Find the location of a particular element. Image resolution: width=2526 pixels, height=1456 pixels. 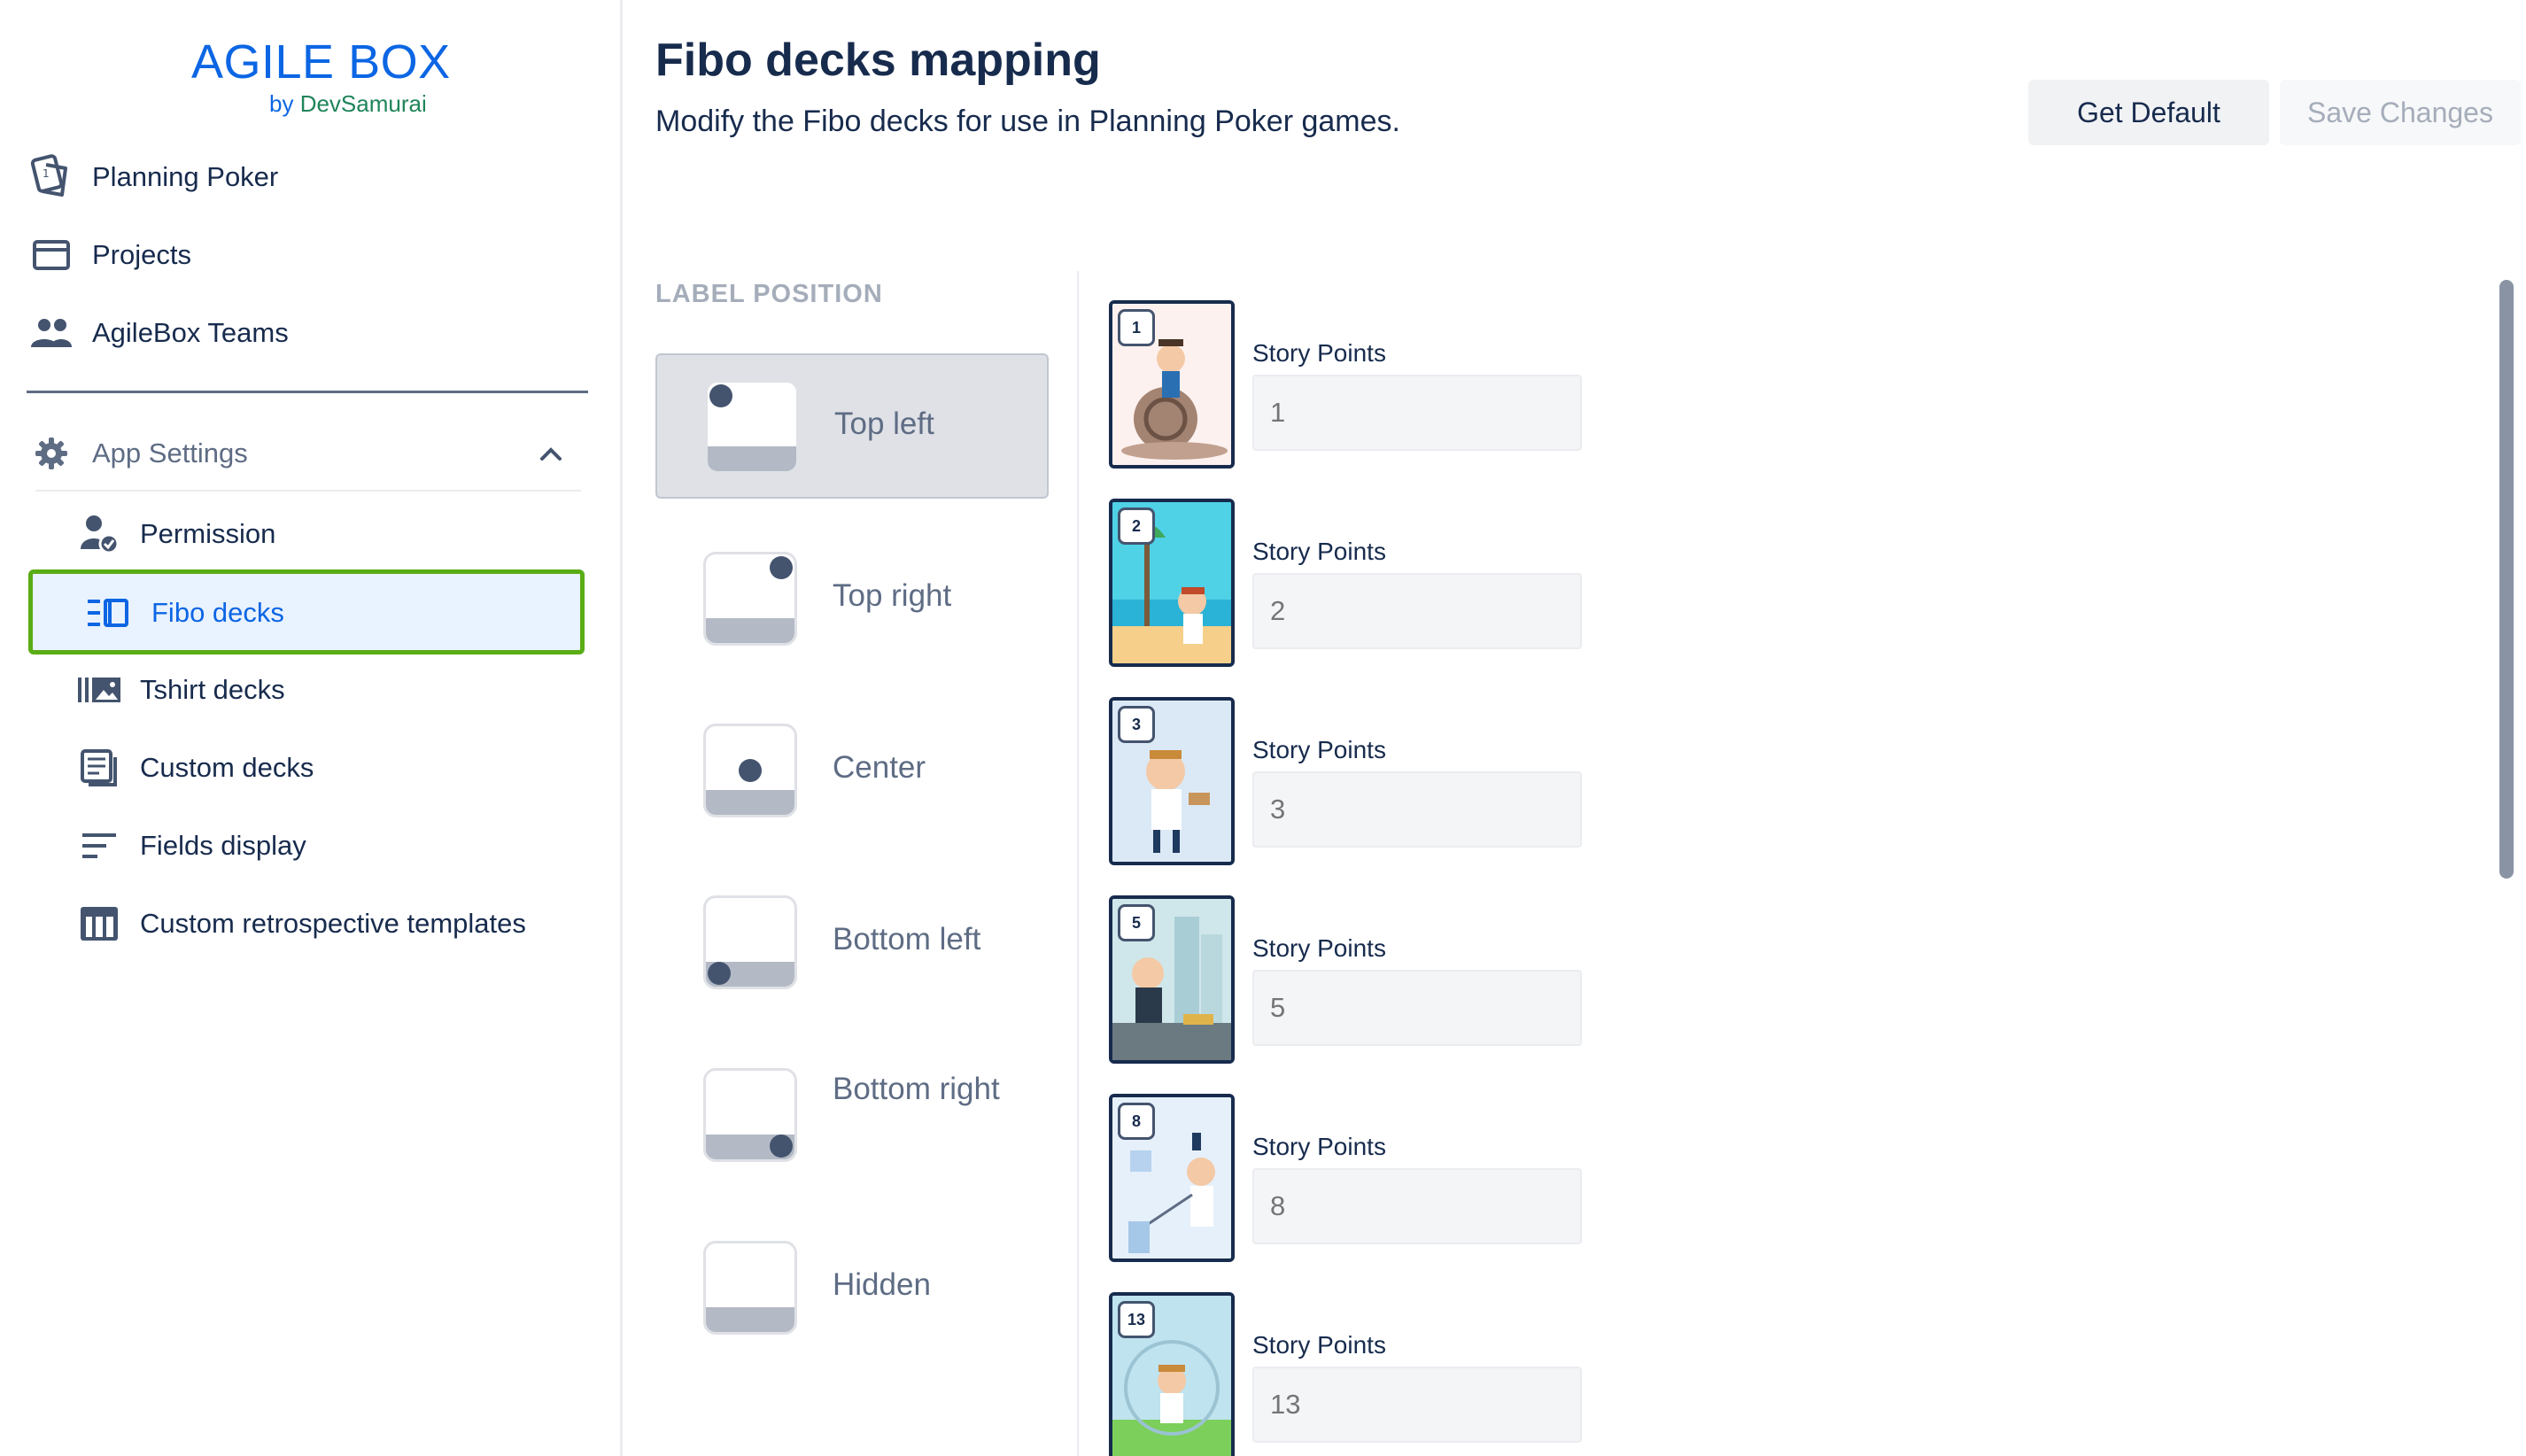

sidebar-item-agilebox-teams: AgileBox Teams is located at coordinates (310, 333).